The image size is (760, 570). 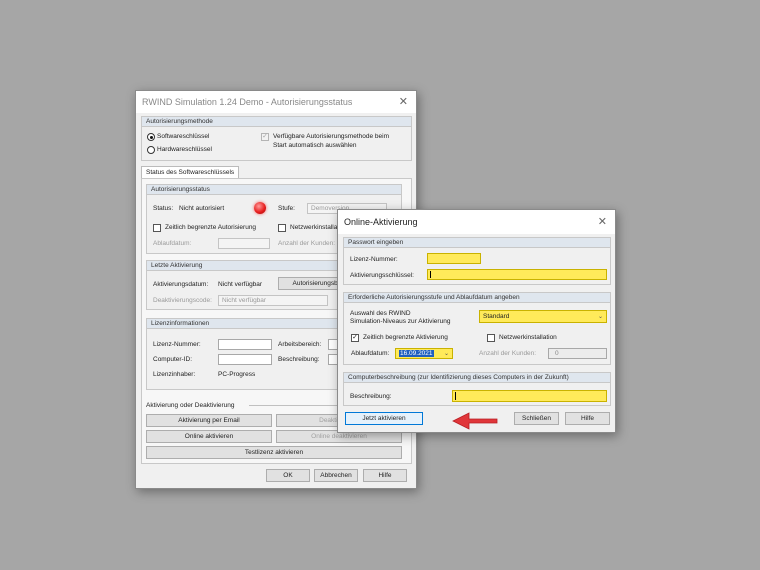 I want to click on expiry-date-picker: 16.09.2021 ⌄, so click(x=424, y=353).